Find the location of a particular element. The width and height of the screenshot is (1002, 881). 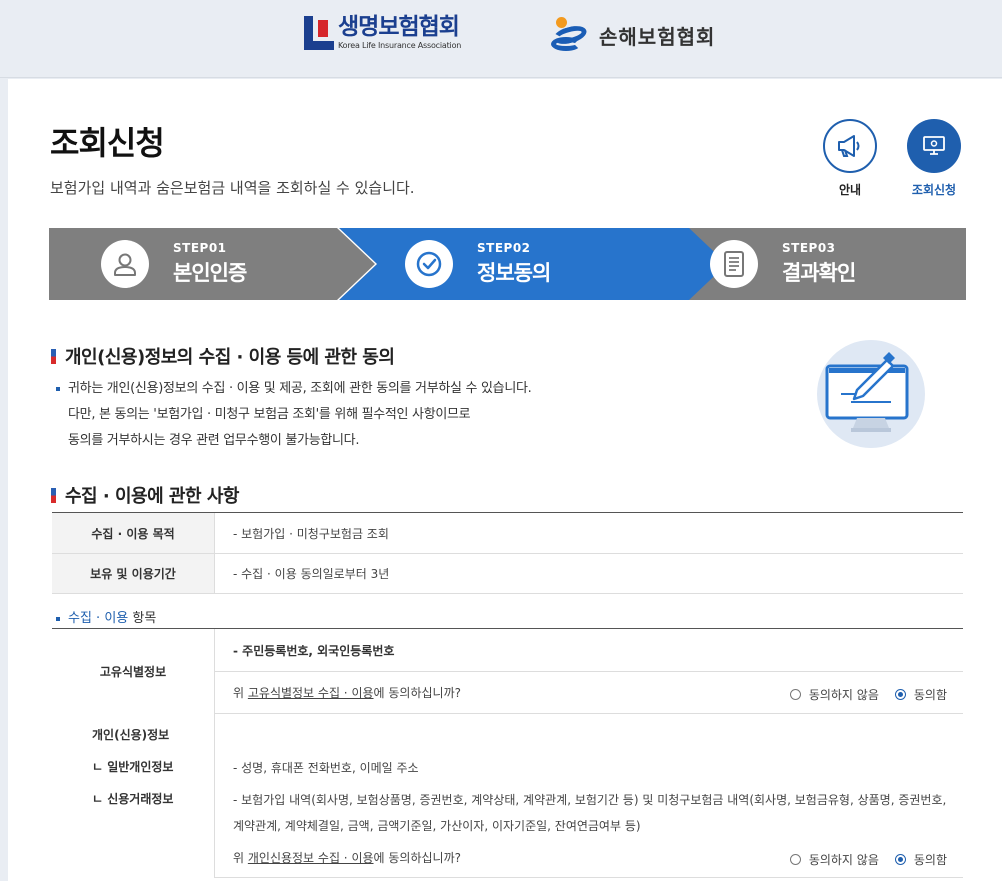

consent-title-text: 개인(신용)정보의 수집 · 이용 등에 관한 동의 is located at coordinates (230, 357).